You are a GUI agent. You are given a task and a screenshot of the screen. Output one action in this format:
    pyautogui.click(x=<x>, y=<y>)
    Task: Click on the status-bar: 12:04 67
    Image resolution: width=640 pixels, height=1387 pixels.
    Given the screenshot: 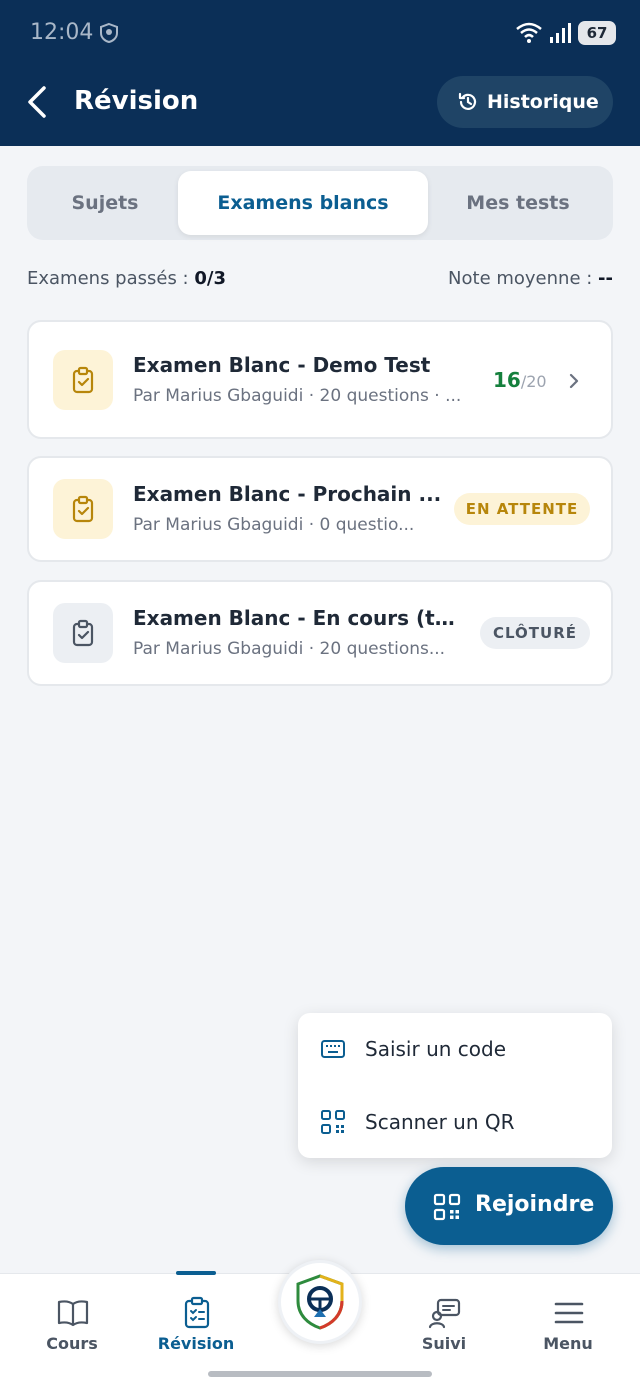 What is the action you would take?
    pyautogui.click(x=320, y=33)
    